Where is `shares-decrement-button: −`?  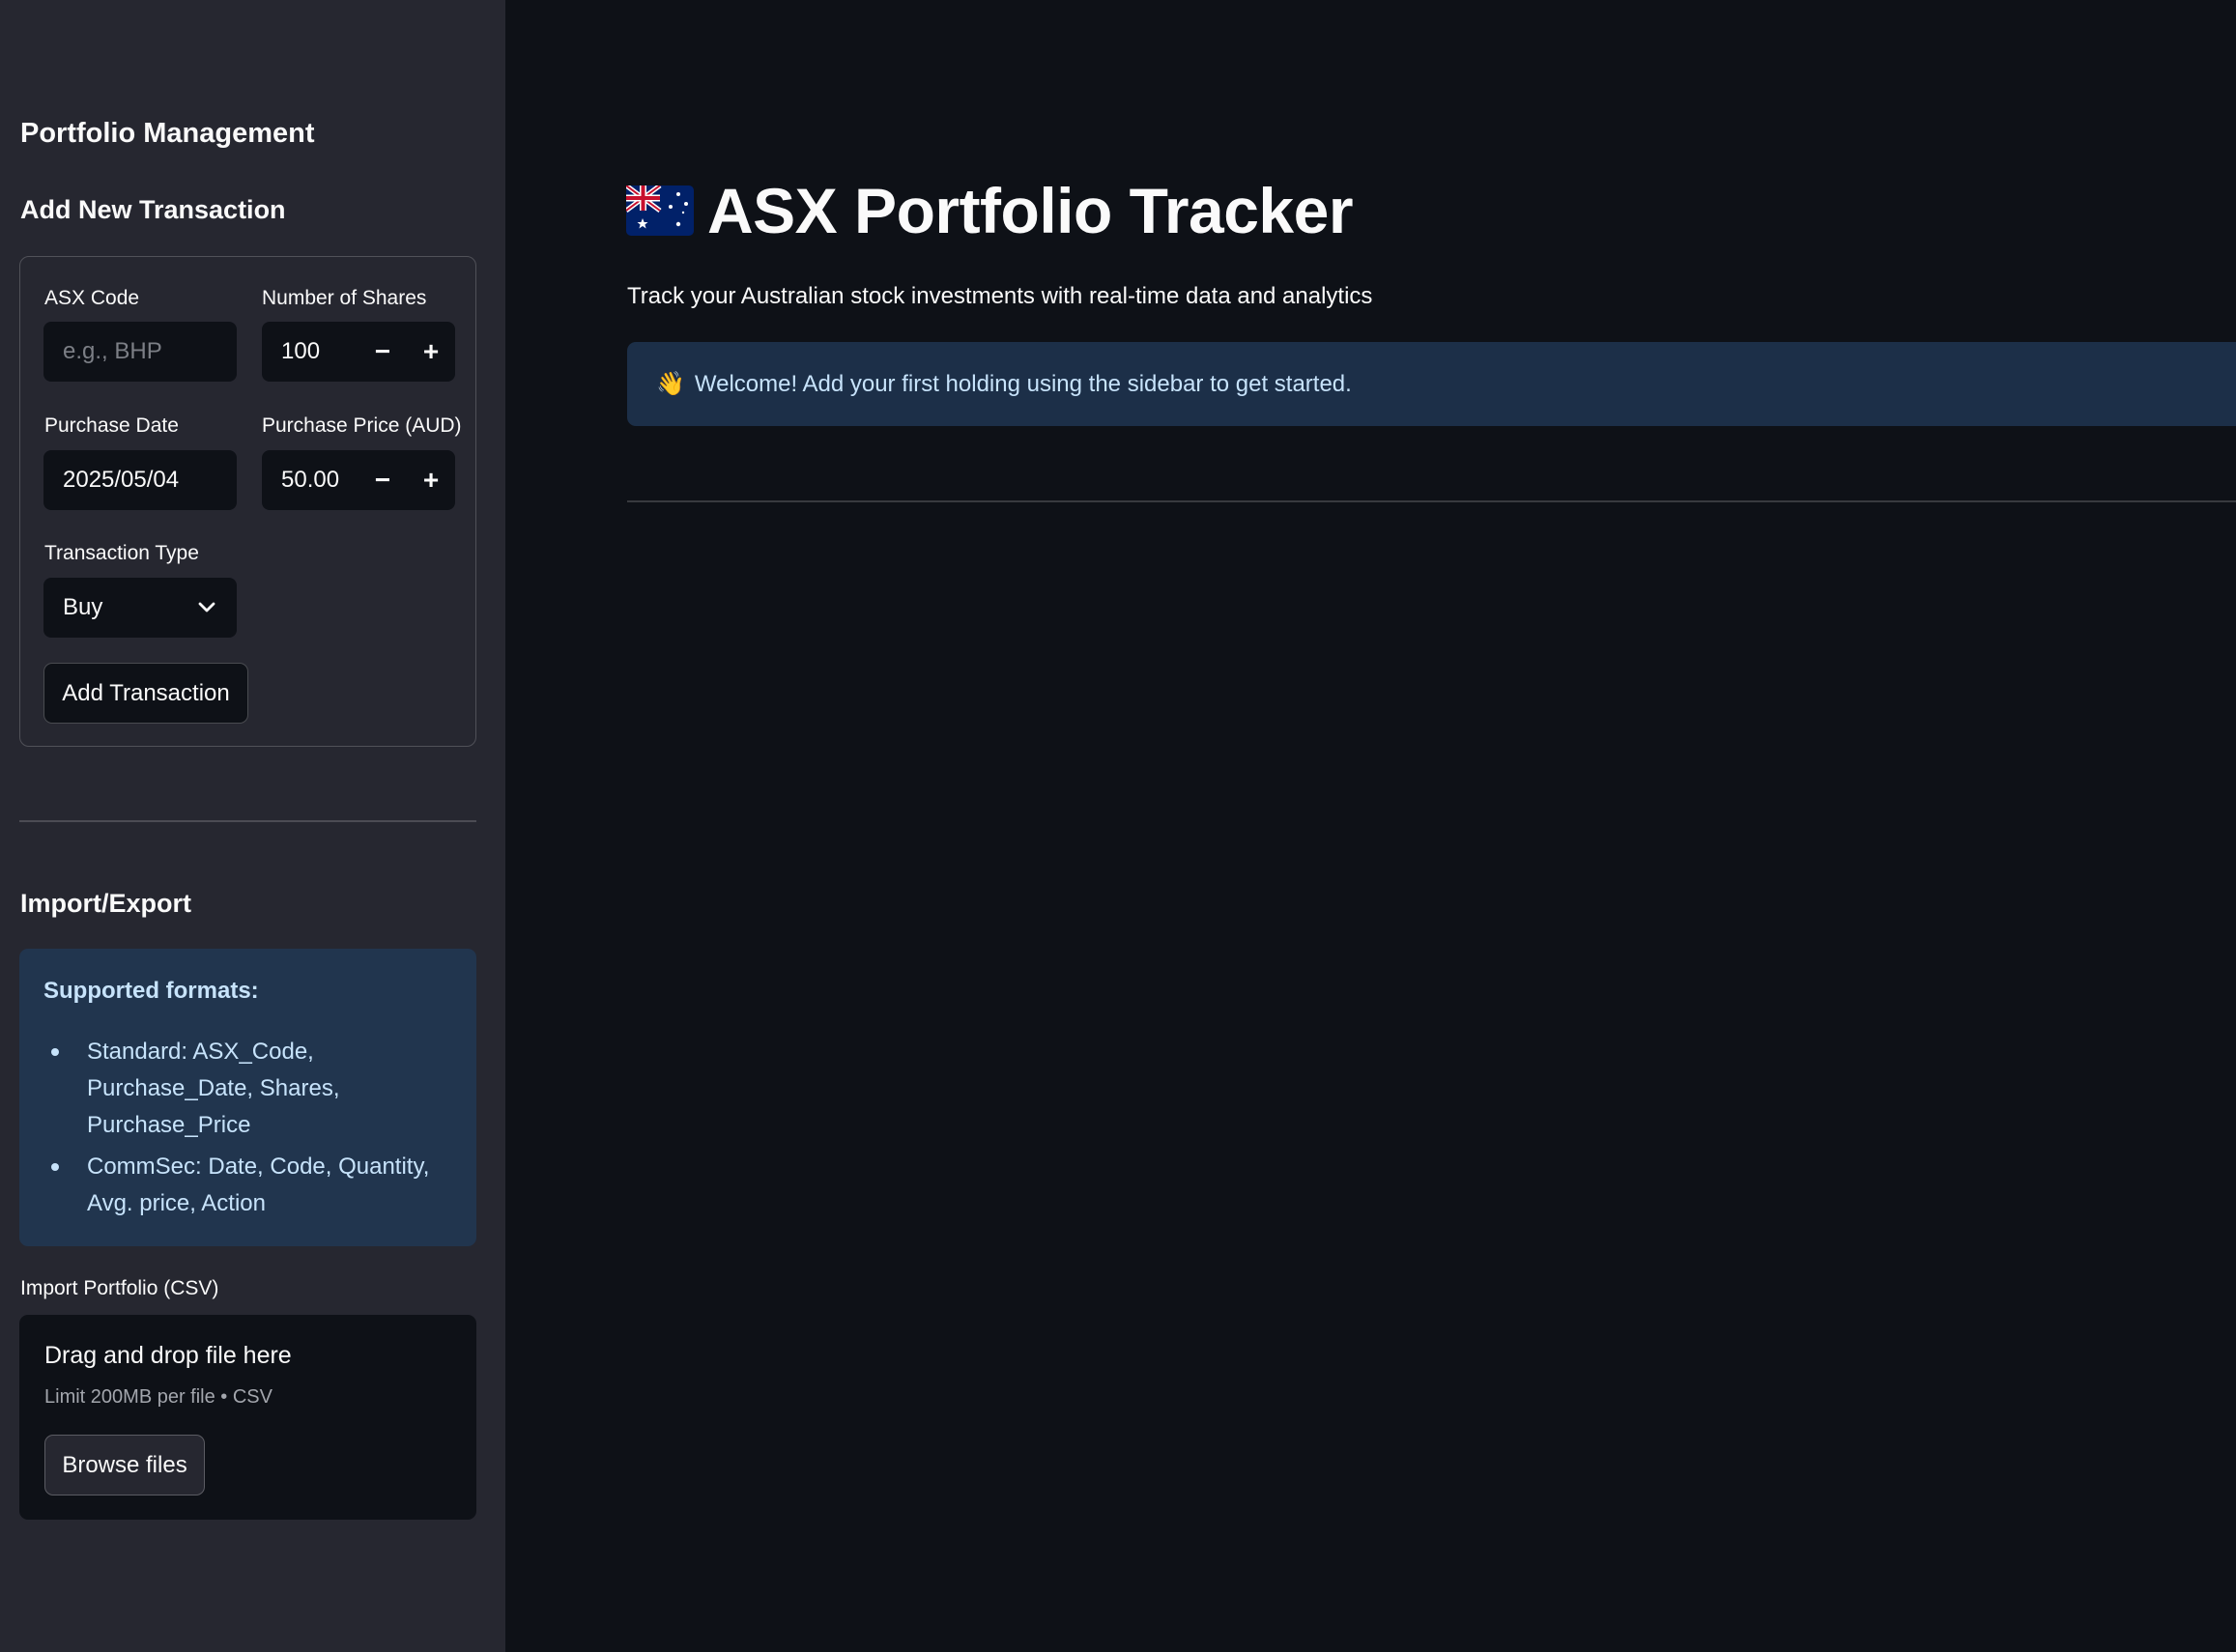 shares-decrement-button: − is located at coordinates (383, 352).